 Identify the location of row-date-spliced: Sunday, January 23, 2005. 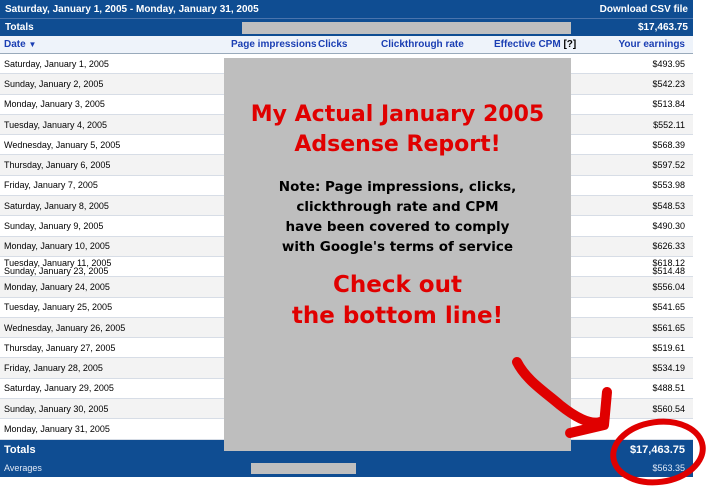
(56, 270).